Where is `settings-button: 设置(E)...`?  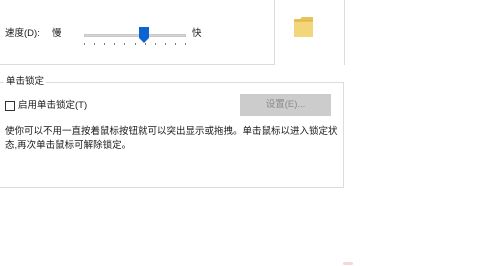 settings-button: 设置(E)... is located at coordinates (285, 105).